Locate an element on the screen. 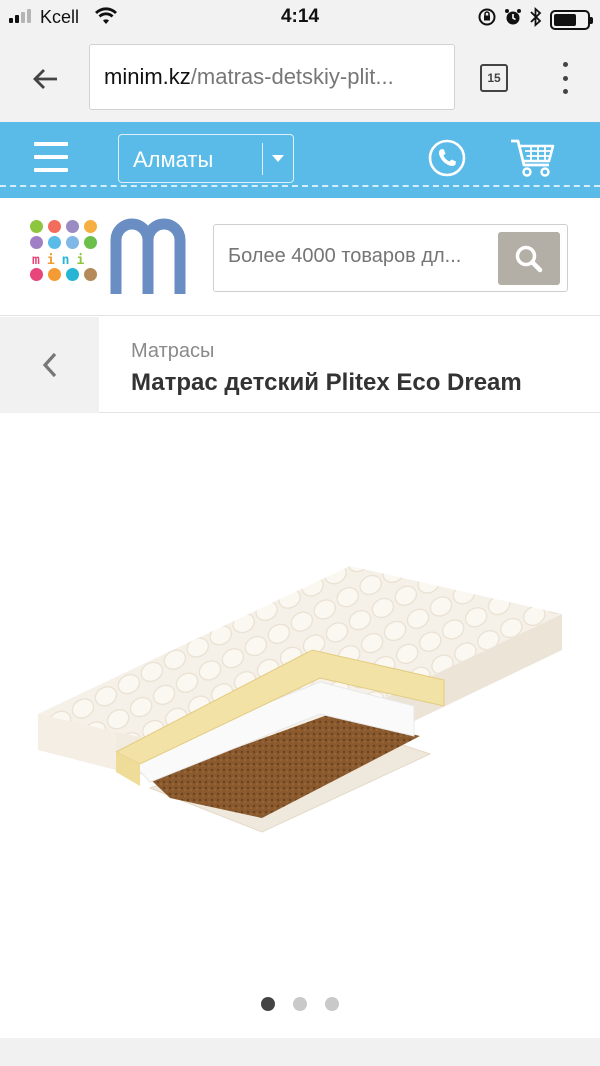 The width and height of the screenshot is (600, 1066). phone-button is located at coordinates (447, 158).